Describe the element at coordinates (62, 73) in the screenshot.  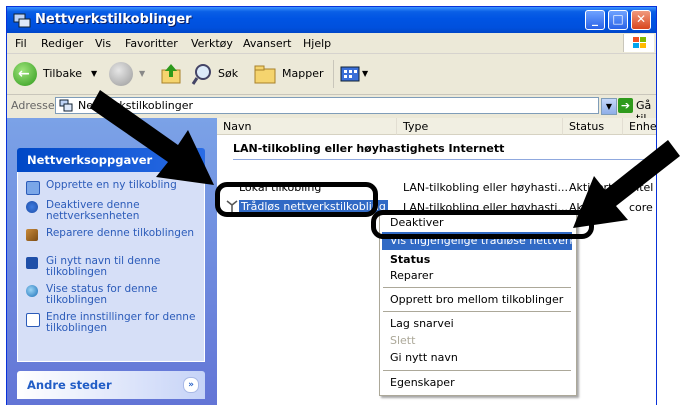
I see `back-label: Tilbake` at that location.